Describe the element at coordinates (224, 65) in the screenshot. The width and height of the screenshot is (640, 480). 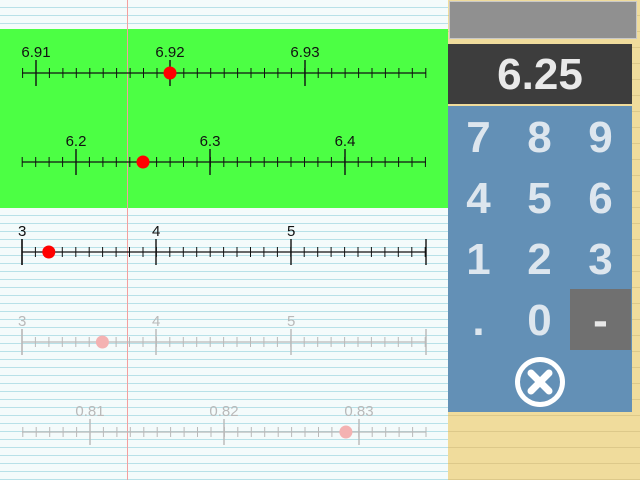
I see `number-line-zoom-6.9: 6.91 6.92 6.93` at that location.